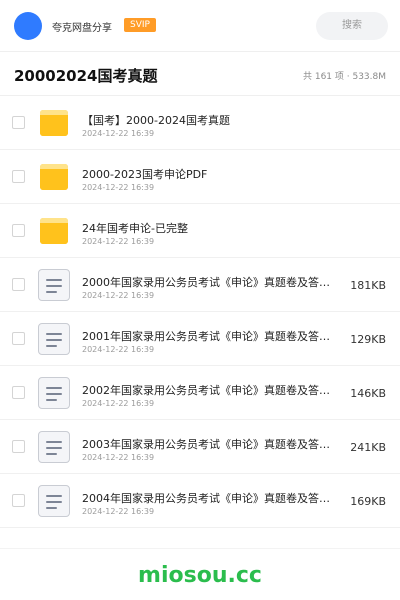 This screenshot has width=400, height=600. What do you see at coordinates (344, 77) in the screenshot?
I see `folder-summary: 共 161 项 · 533.8M` at bounding box center [344, 77].